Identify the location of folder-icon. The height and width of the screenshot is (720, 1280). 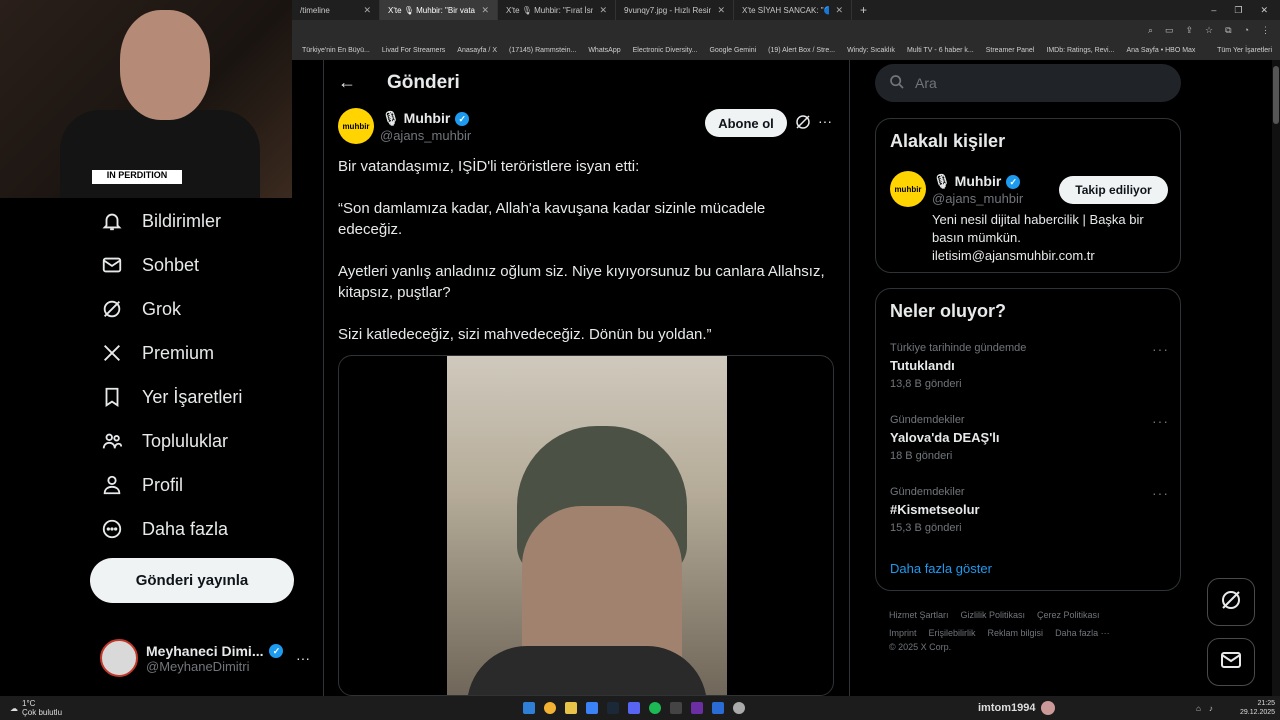
(571, 708).